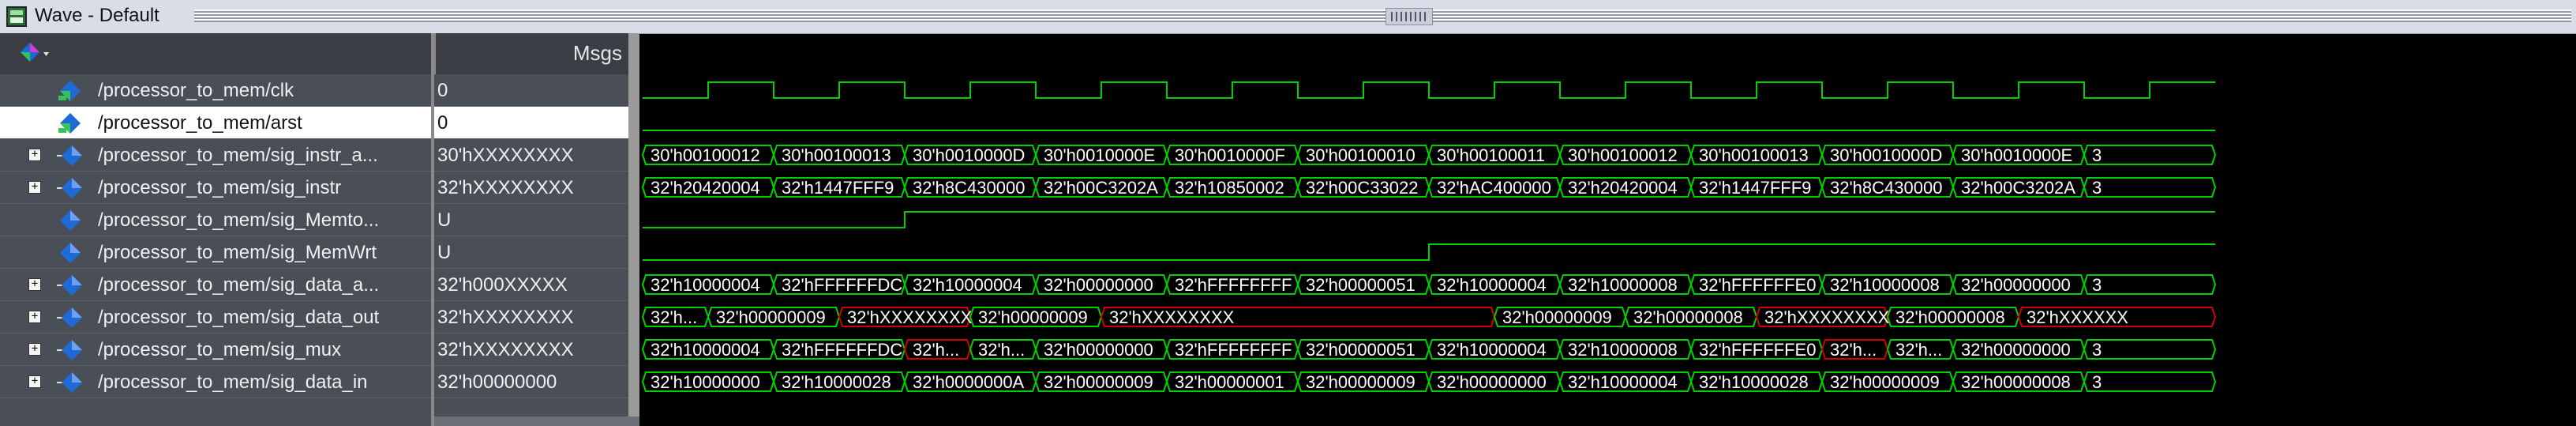  Describe the element at coordinates (200, 123) in the screenshot. I see `signal-name: /processor_to_mem/arst` at that location.